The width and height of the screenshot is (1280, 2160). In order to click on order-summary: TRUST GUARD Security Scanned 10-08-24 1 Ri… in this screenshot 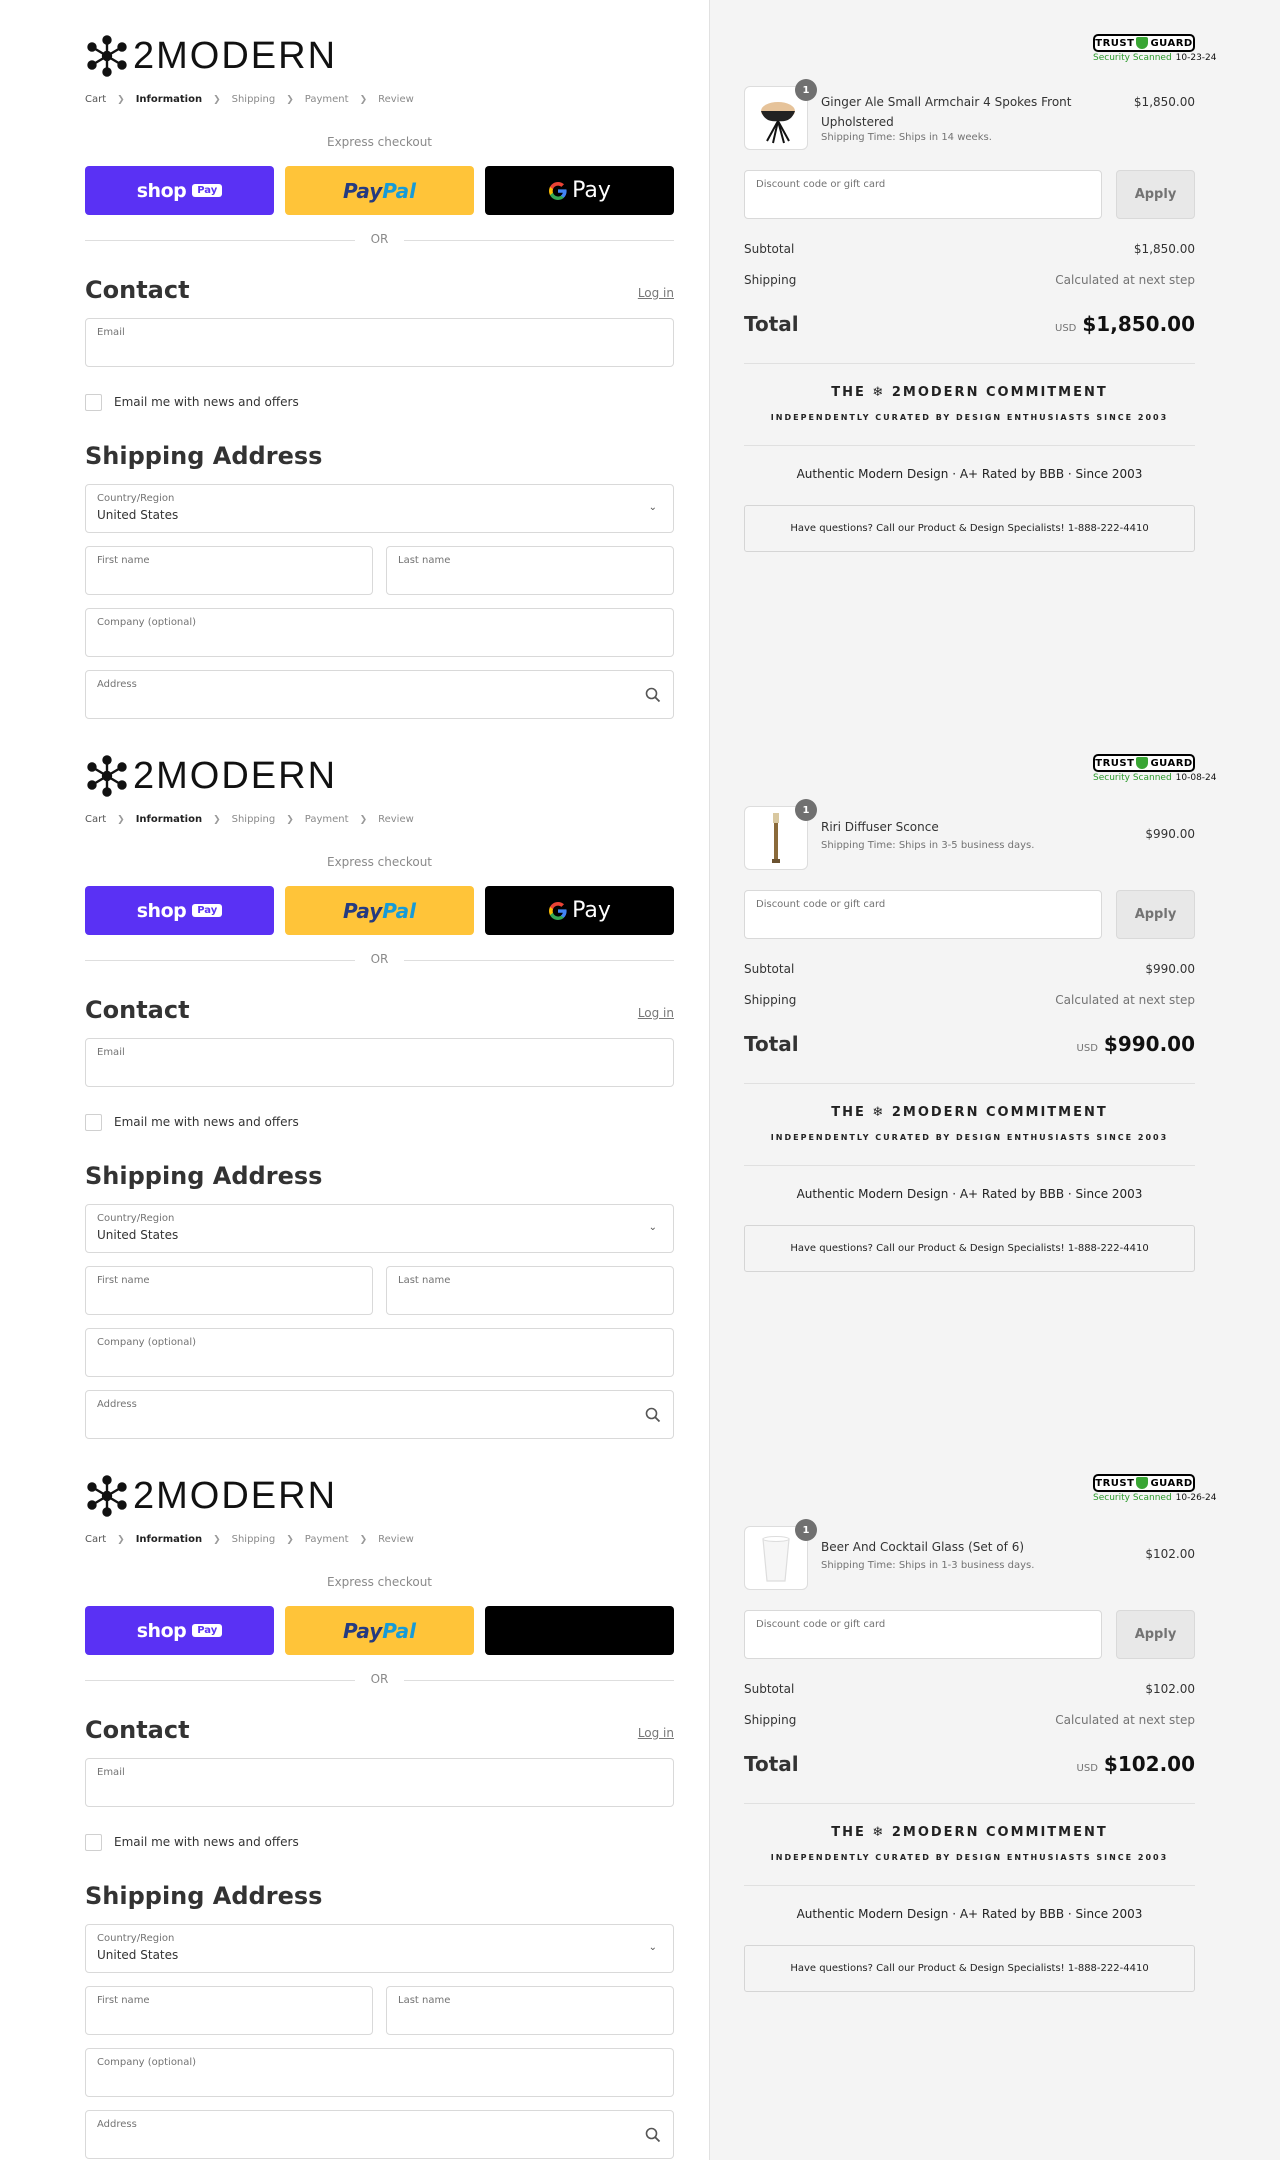, I will do `click(980, 1080)`.